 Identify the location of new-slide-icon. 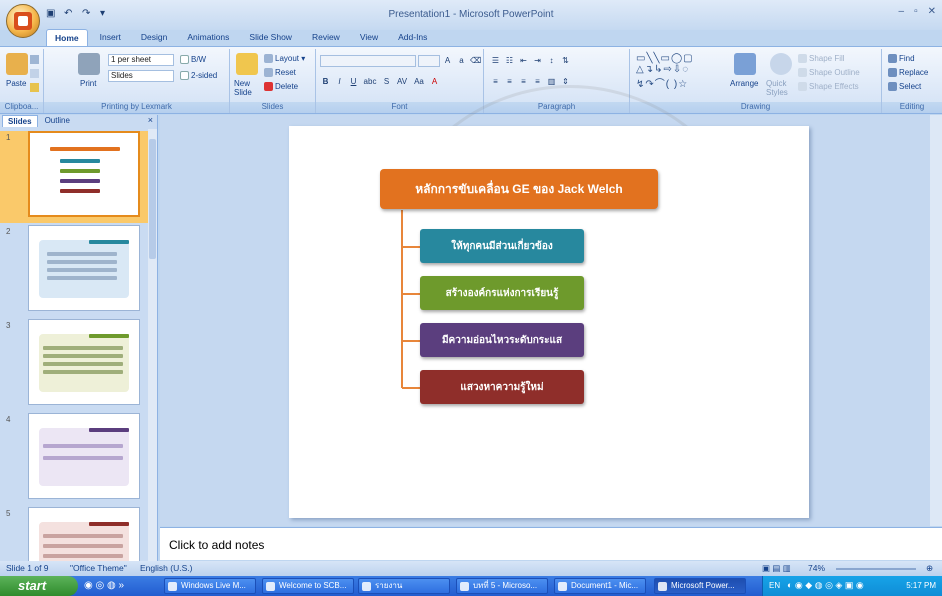
(247, 64).